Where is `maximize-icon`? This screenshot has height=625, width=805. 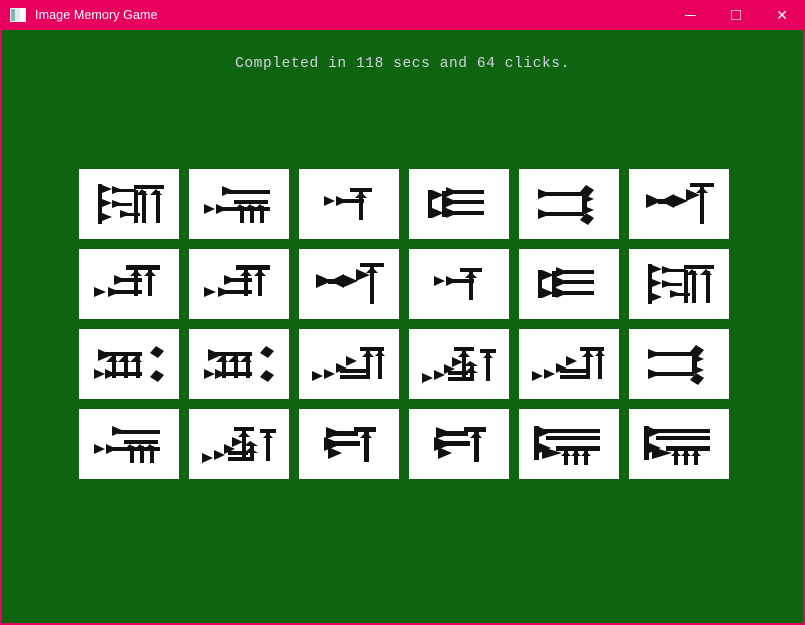 maximize-icon is located at coordinates (736, 15).